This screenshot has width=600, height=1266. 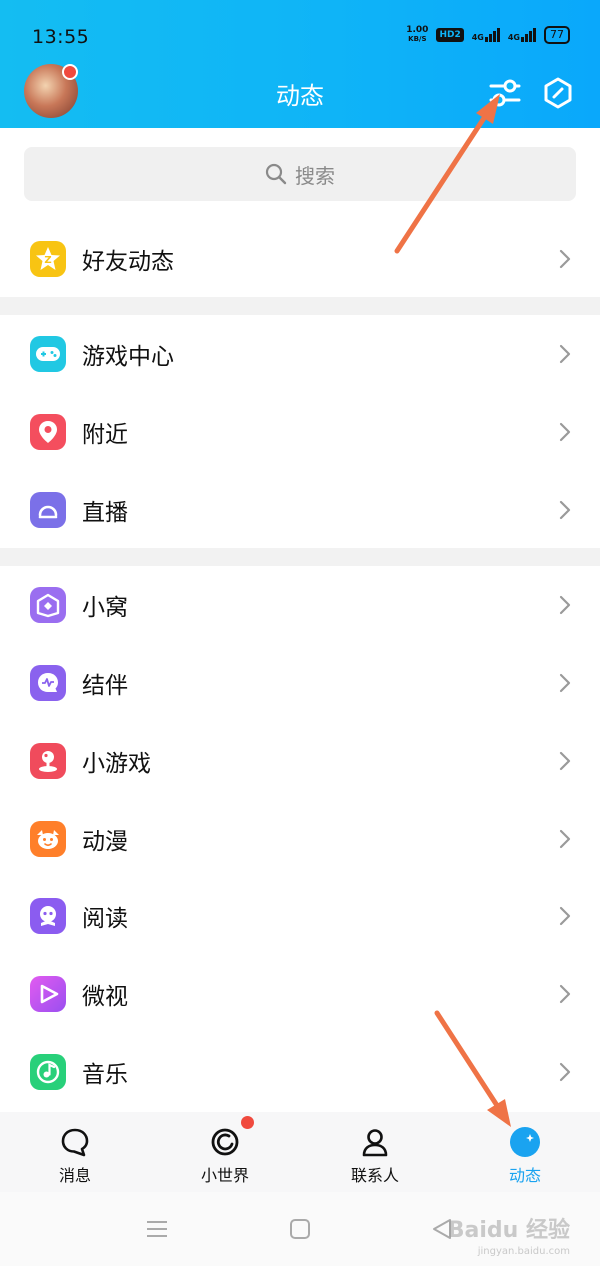 What do you see at coordinates (486, 35) in the screenshot?
I see `signal-icon: 4G` at bounding box center [486, 35].